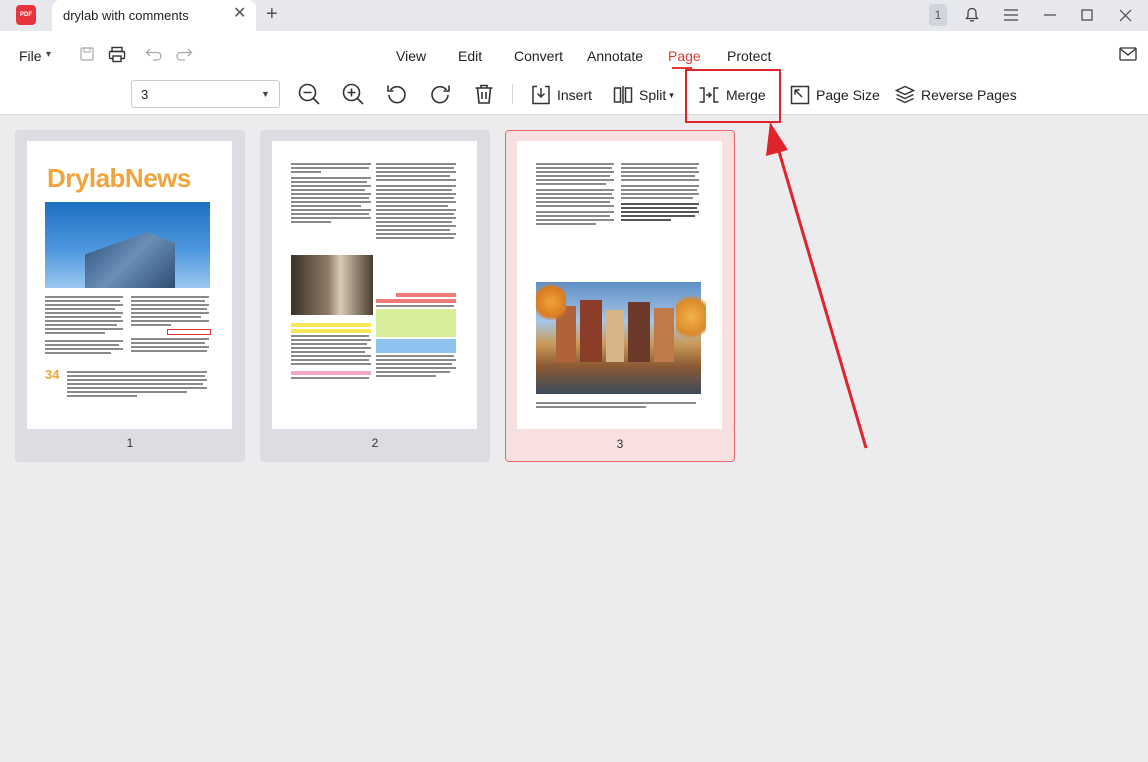  What do you see at coordinates (470, 56) in the screenshot?
I see `menu-edit: Edit` at bounding box center [470, 56].